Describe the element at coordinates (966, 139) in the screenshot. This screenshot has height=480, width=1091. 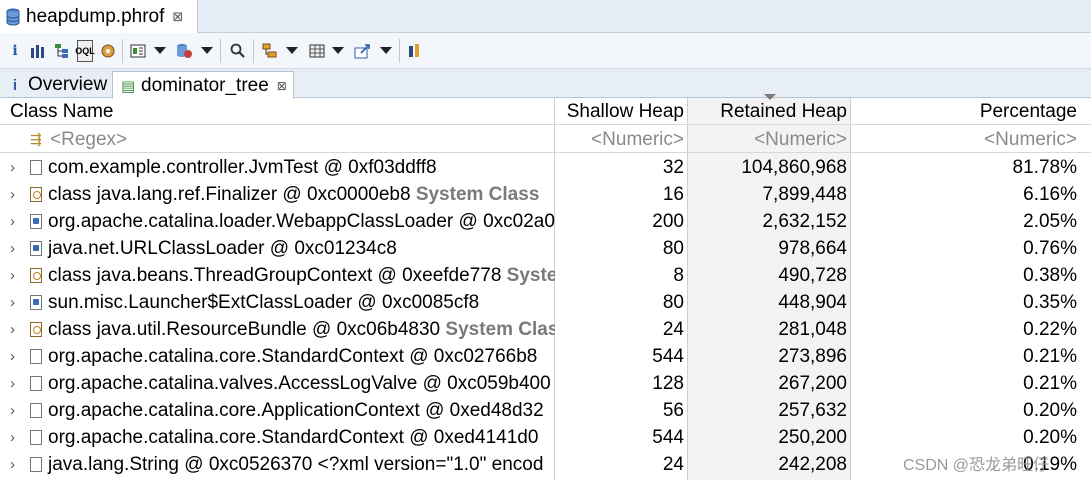
I see `percentage-filter-input: <Numeric>` at that location.